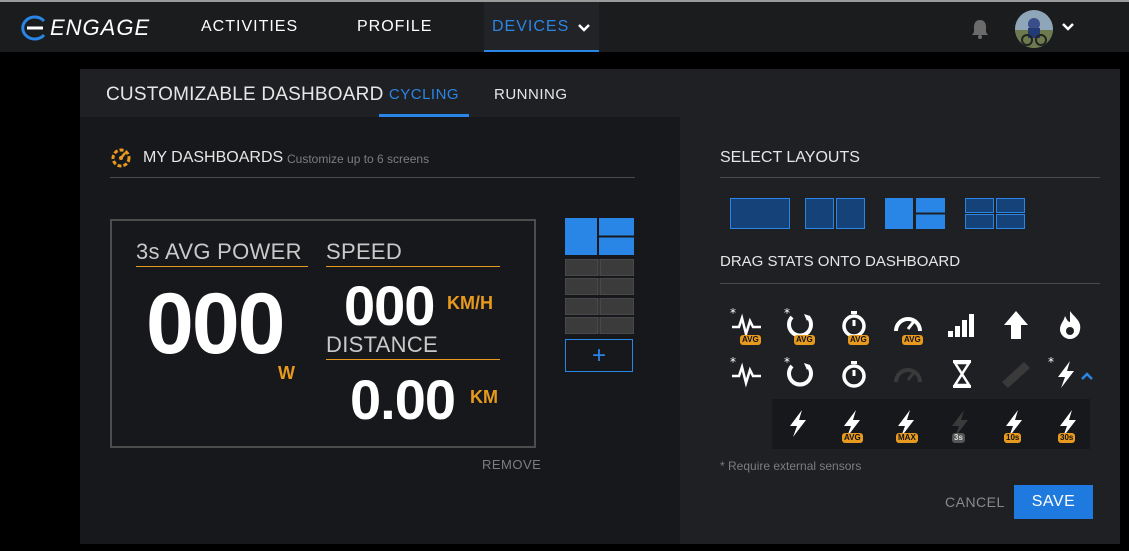  Describe the element at coordinates (746, 373) in the screenshot. I see `heart-rate-icon: *` at that location.